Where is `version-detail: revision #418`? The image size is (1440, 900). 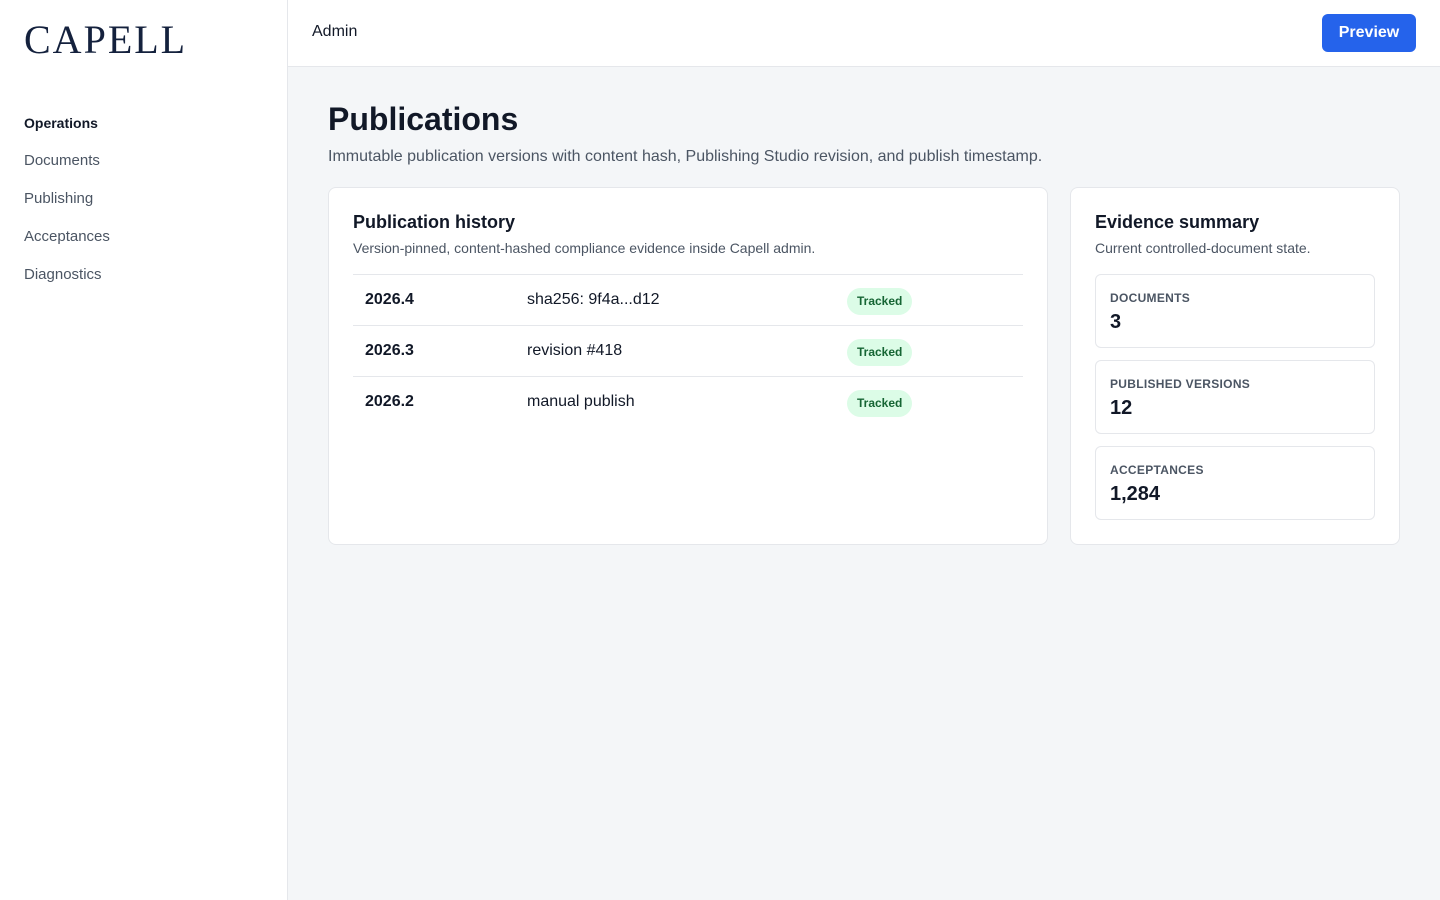 version-detail: revision #418 is located at coordinates (575, 350).